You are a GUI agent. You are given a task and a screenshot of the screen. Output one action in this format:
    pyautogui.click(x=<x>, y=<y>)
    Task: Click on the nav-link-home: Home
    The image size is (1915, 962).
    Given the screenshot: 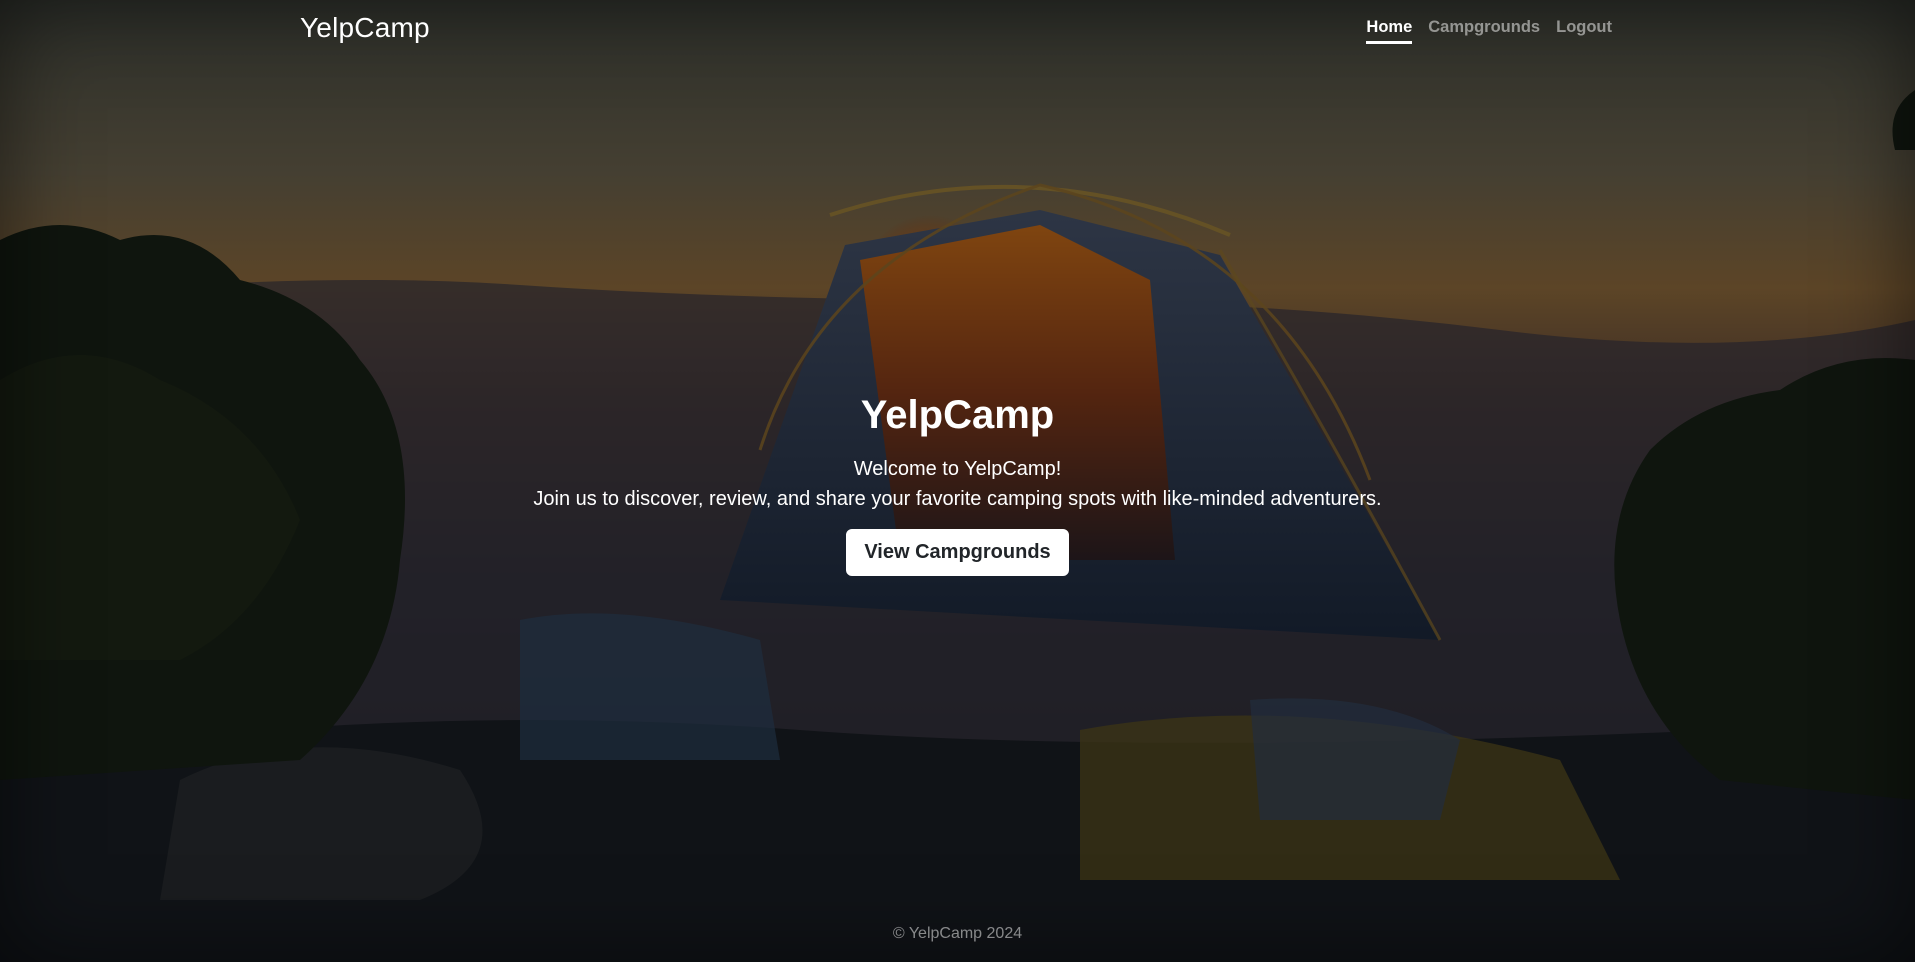 What is the action you would take?
    pyautogui.click(x=1389, y=31)
    